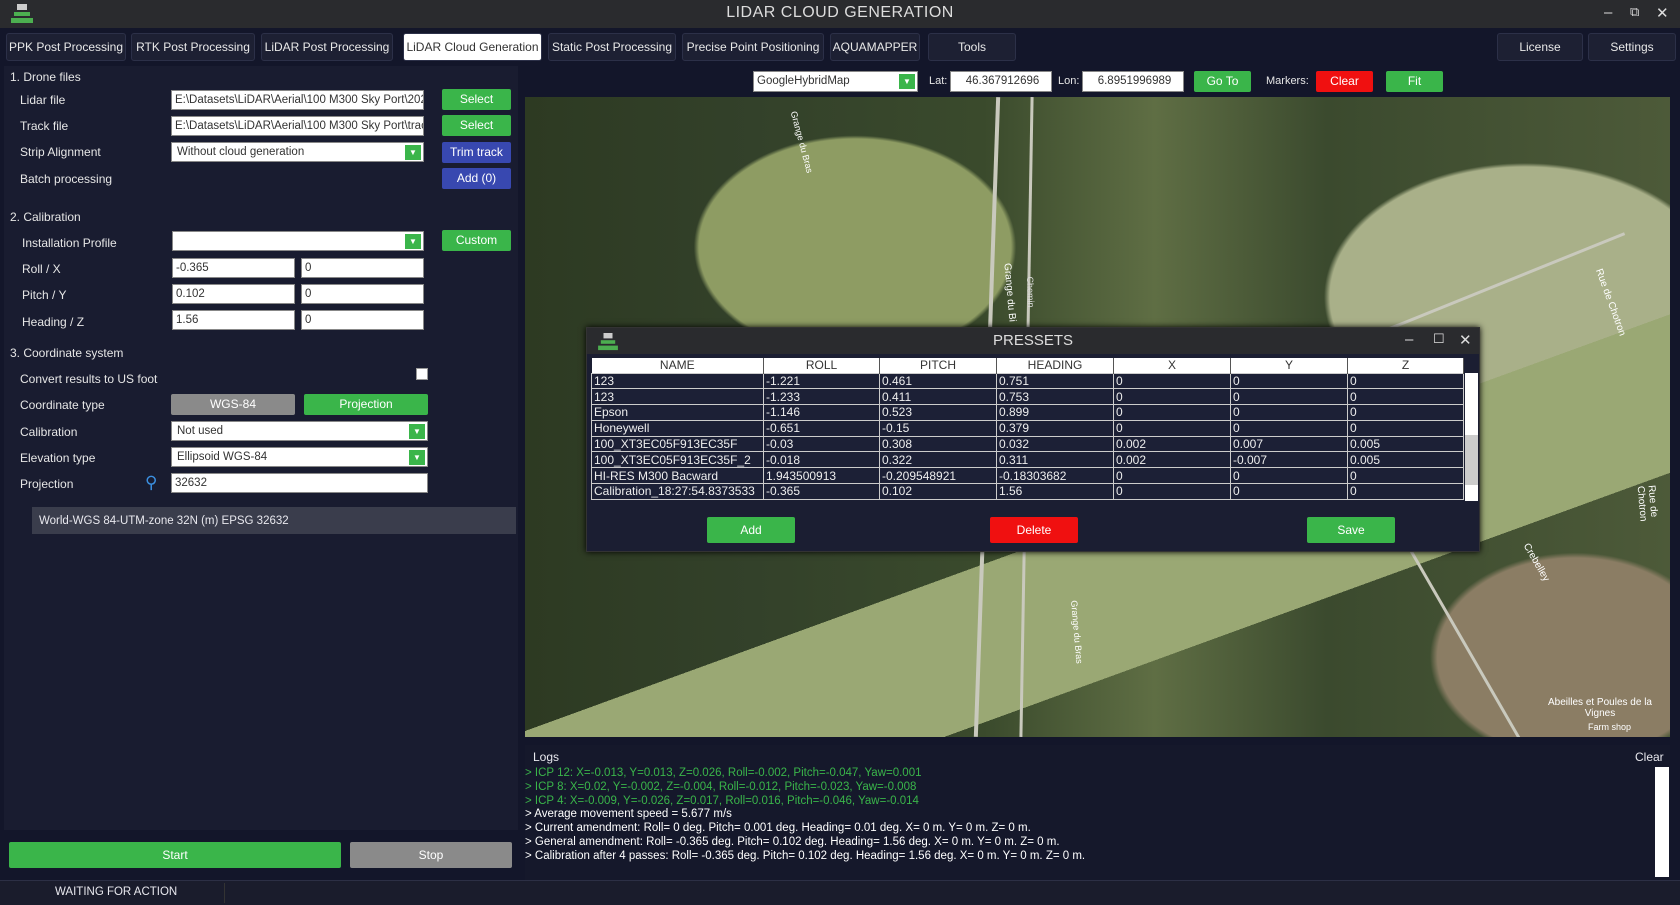  What do you see at coordinates (938, 491) in the screenshot?
I see `table-cell: 0.102` at bounding box center [938, 491].